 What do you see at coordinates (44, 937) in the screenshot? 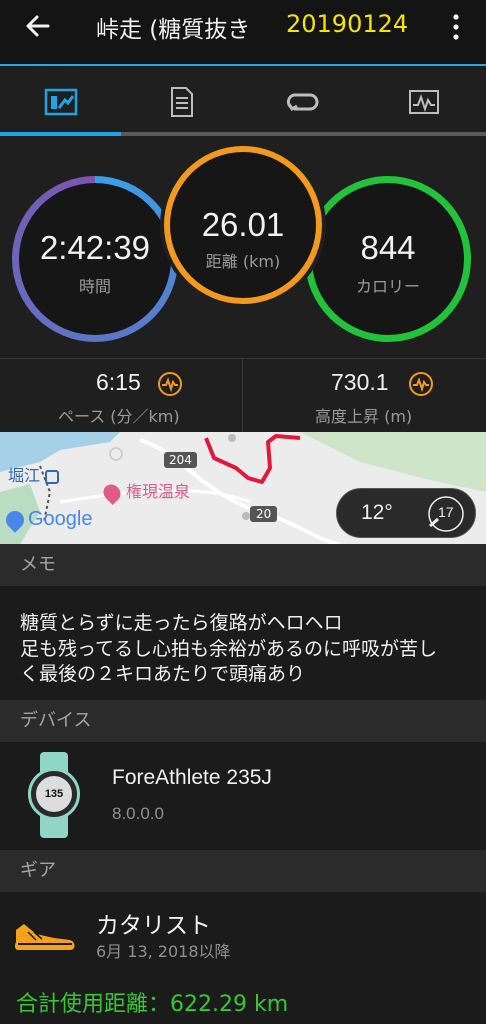
I see `shoe-icon` at bounding box center [44, 937].